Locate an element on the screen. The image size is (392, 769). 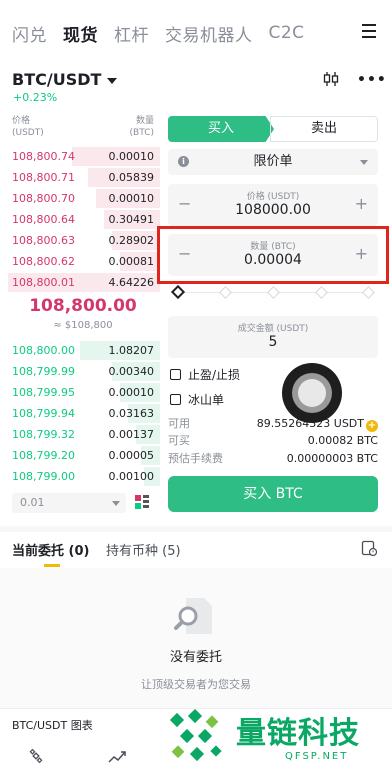
chart-label: BTC/USDT 图表 is located at coordinates (52, 725).